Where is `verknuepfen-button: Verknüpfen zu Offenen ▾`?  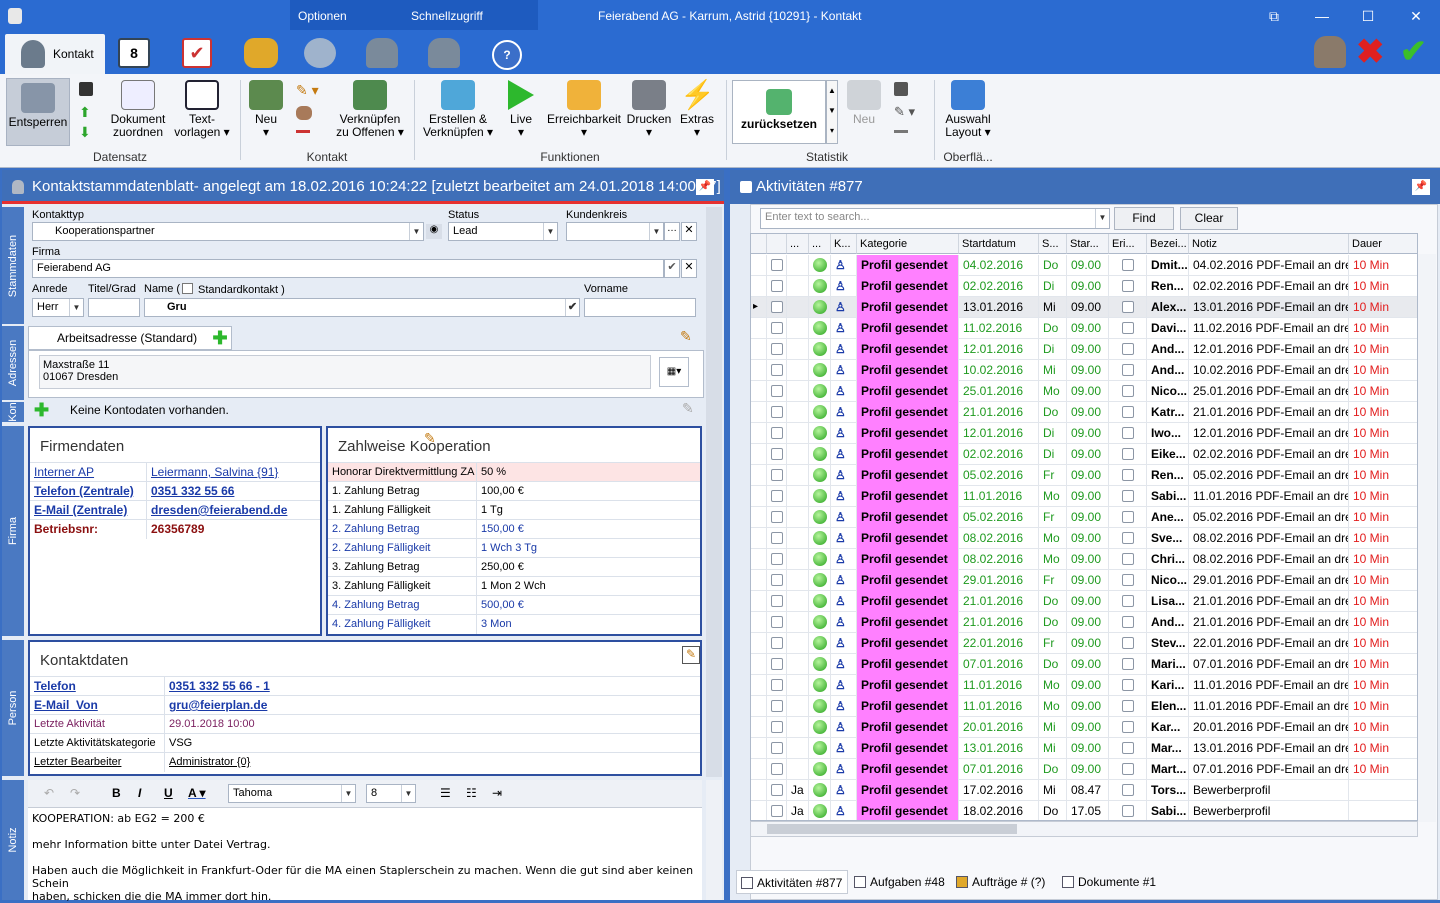
verknuepfen-button: Verknüpfen zu Offenen ▾ is located at coordinates (370, 109).